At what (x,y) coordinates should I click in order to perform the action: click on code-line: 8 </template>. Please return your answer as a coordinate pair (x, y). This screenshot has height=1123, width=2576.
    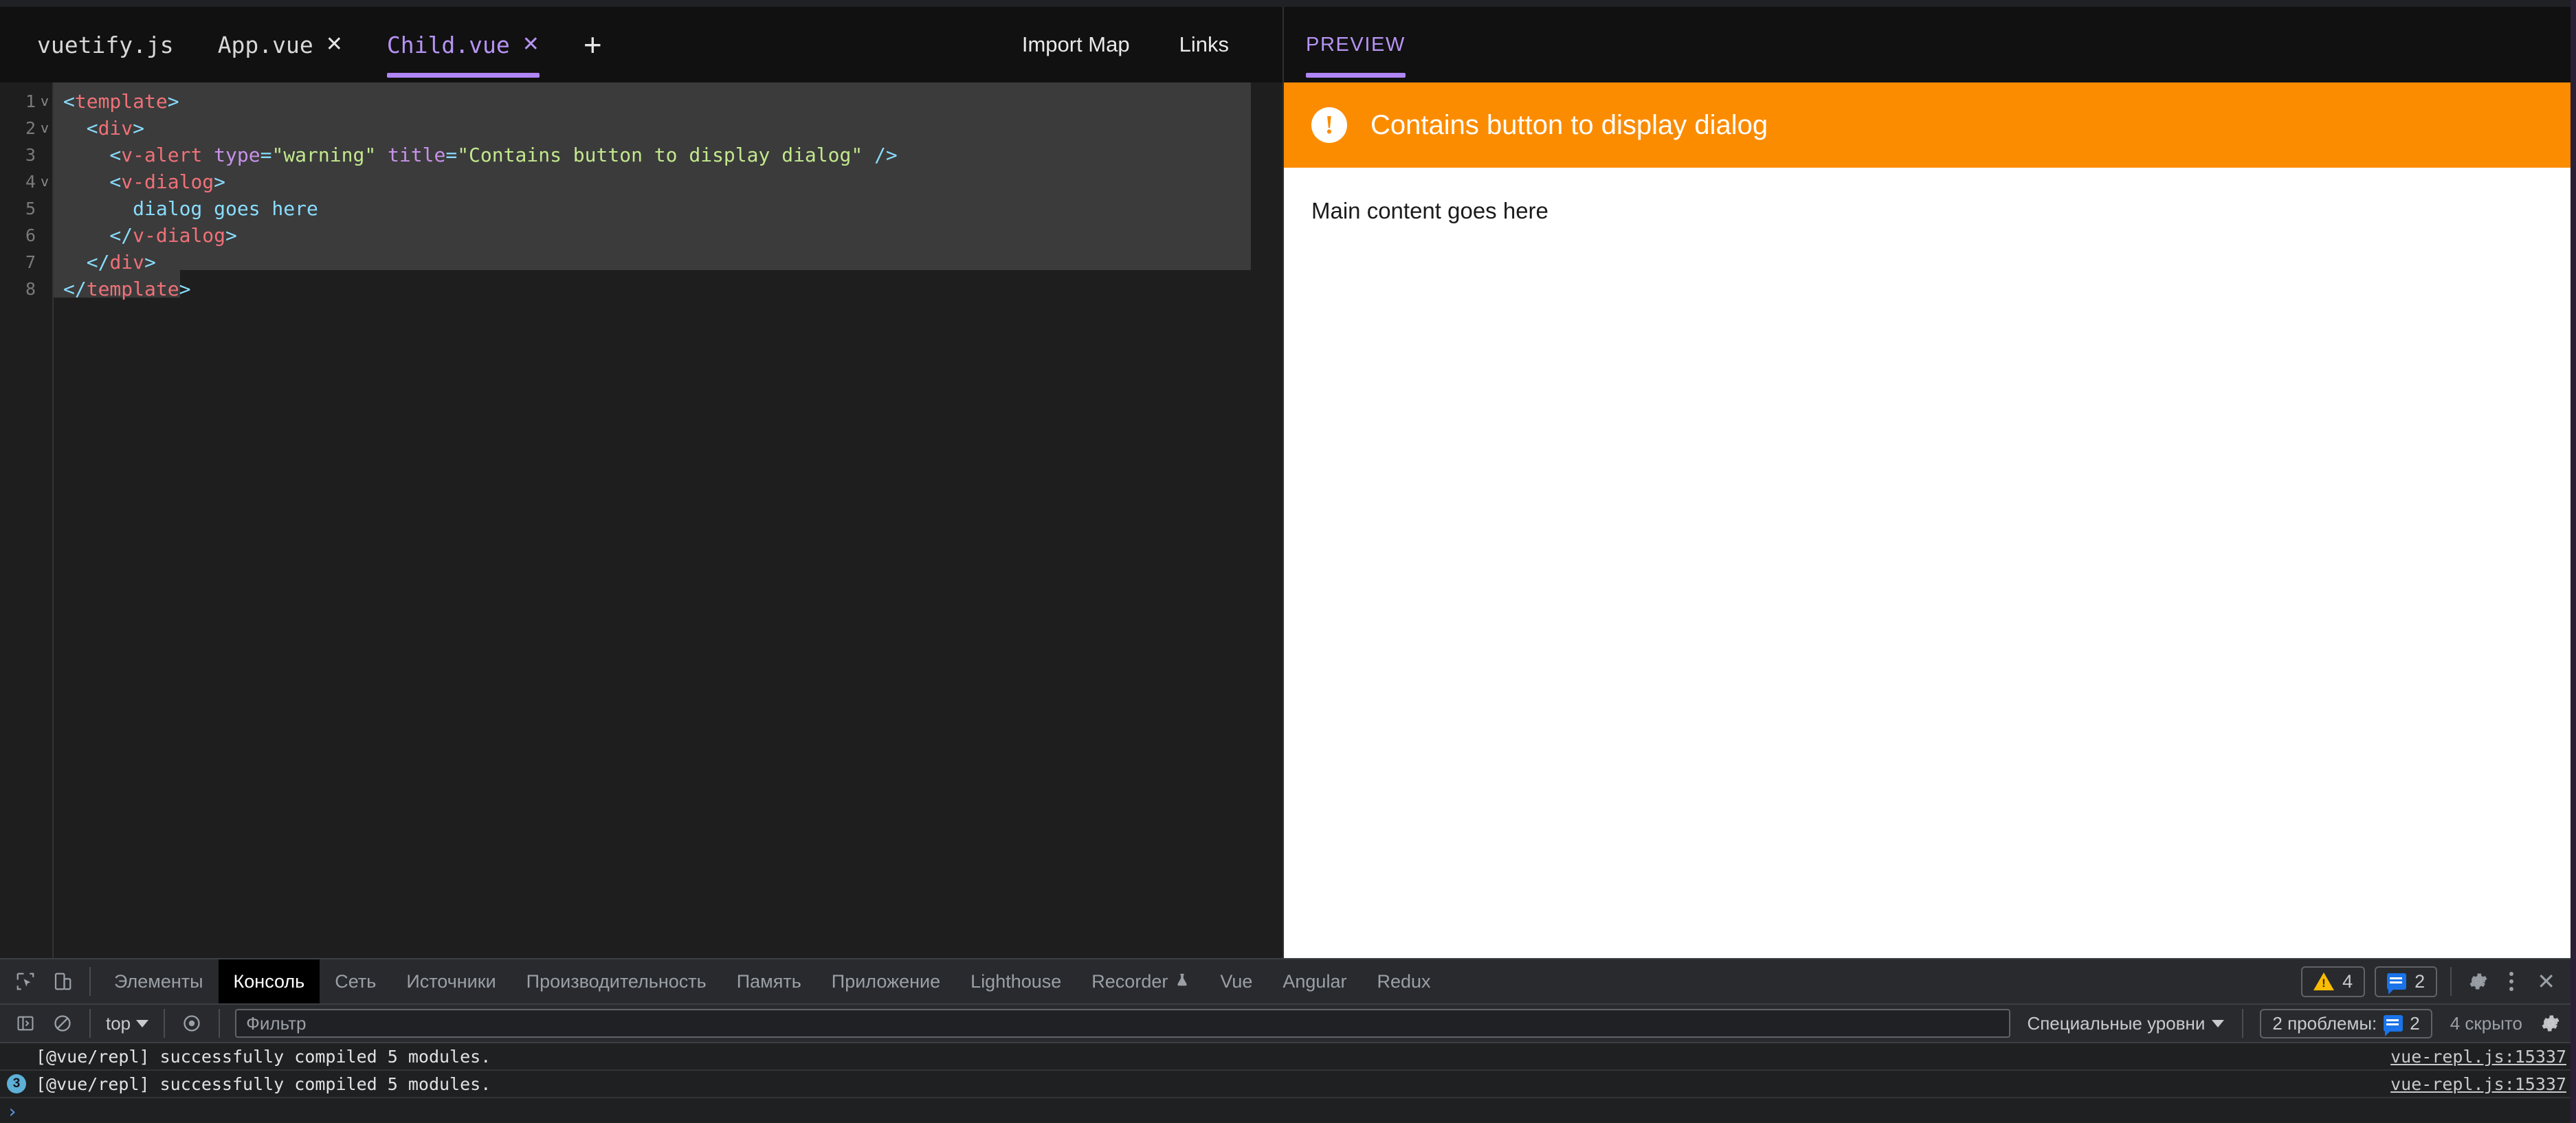
    Looking at the image, I should click on (641, 289).